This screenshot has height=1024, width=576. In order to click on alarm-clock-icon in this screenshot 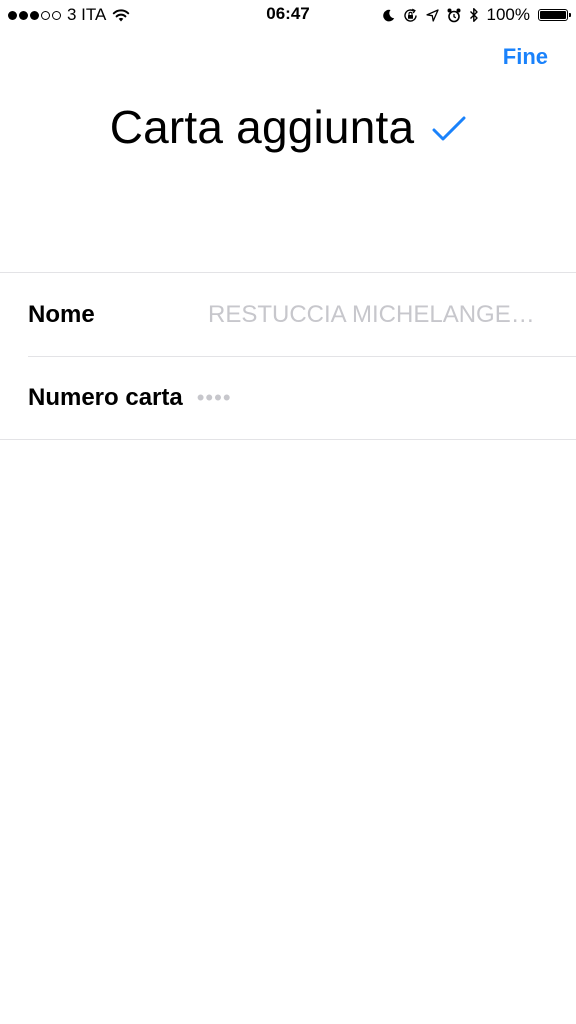, I will do `click(454, 15)`.